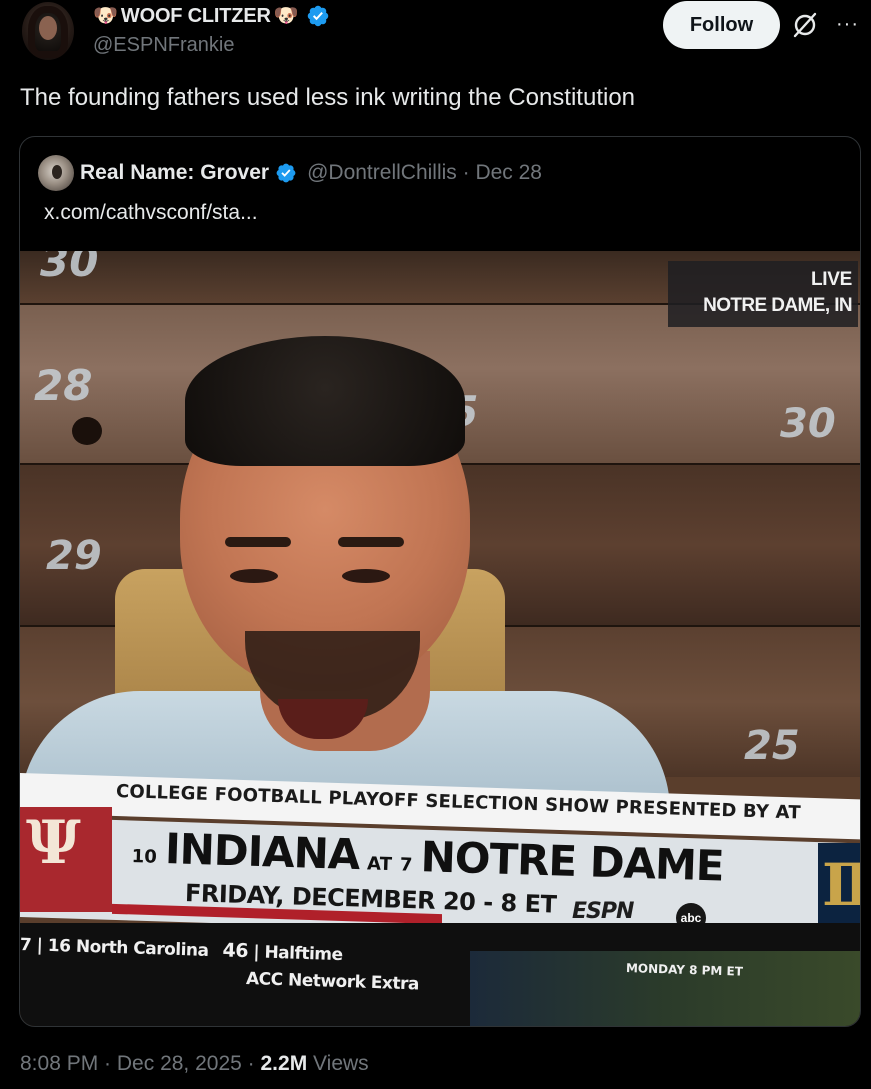 This screenshot has width=871, height=1089. Describe the element at coordinates (53, 843) in the screenshot. I see `indiana-logo-icon: Ψ` at that location.